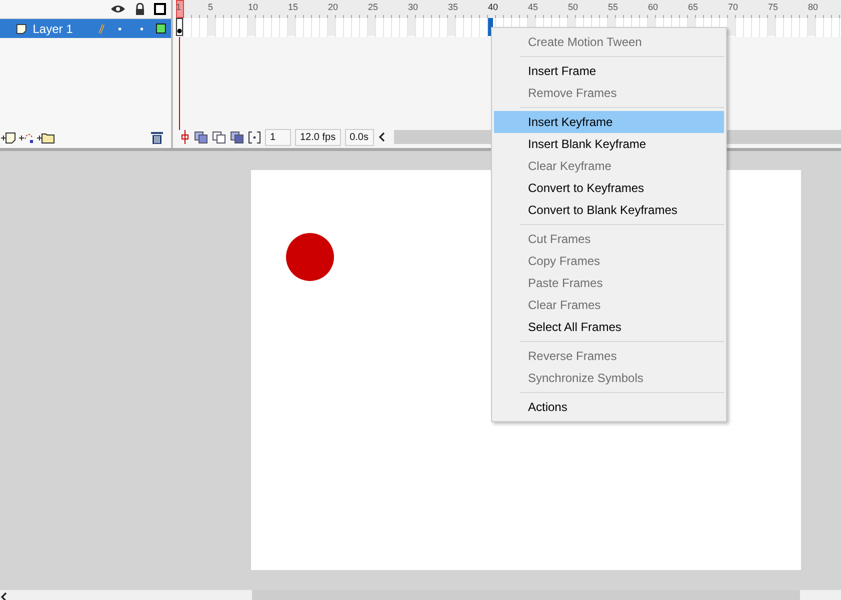  What do you see at coordinates (253, 7) in the screenshot?
I see `frame-number: 10` at bounding box center [253, 7].